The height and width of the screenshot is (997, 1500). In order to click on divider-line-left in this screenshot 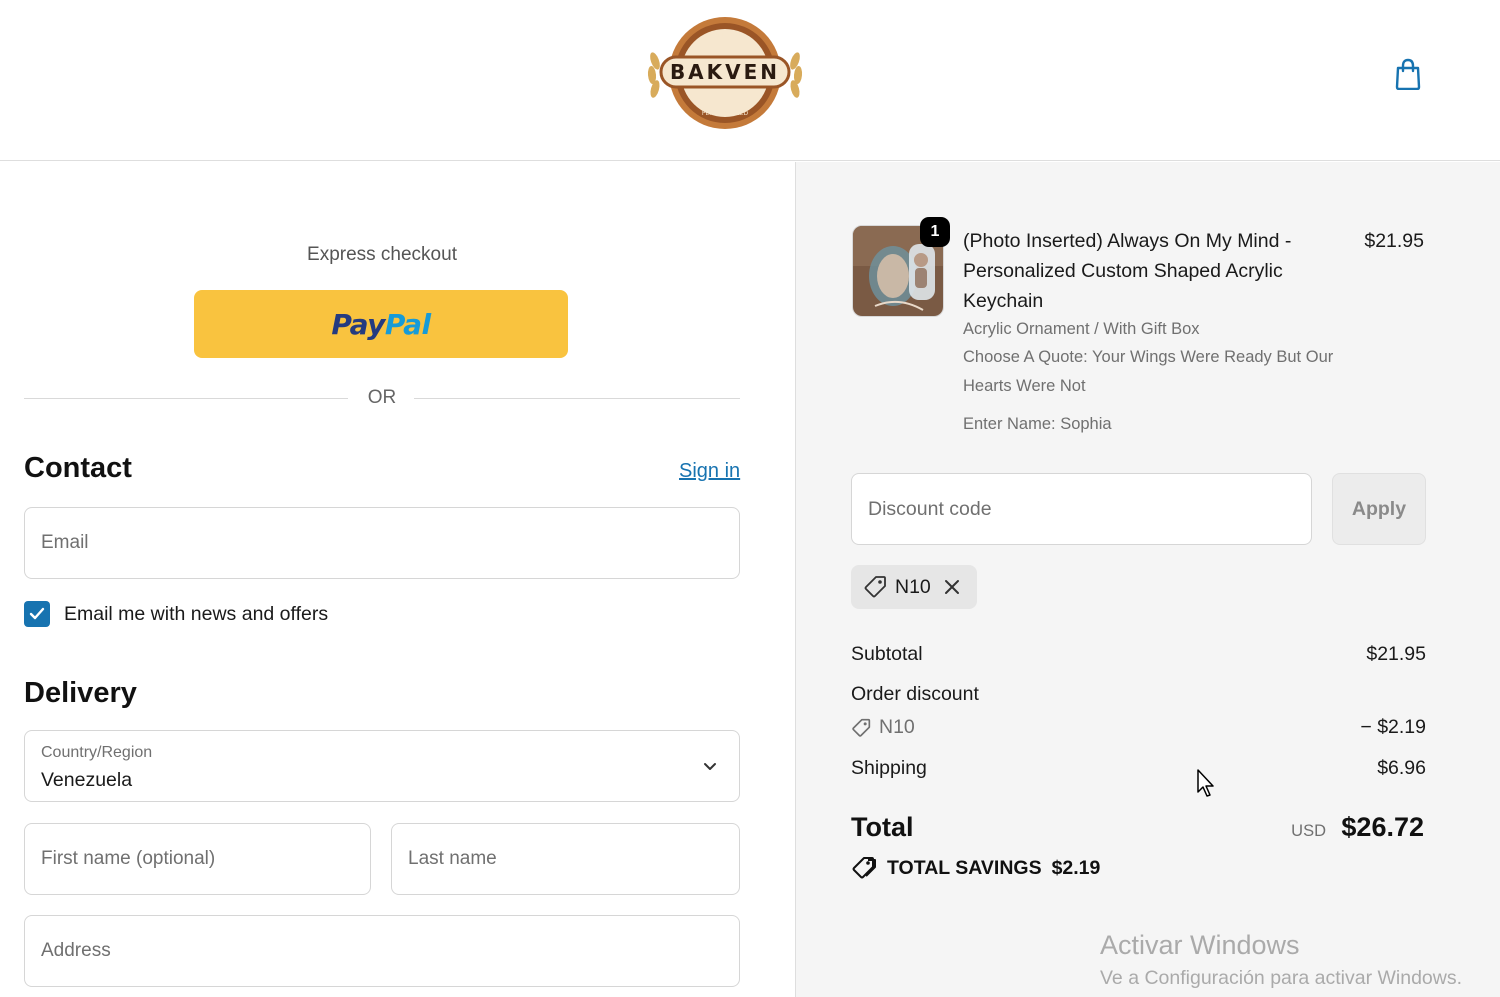, I will do `click(186, 398)`.